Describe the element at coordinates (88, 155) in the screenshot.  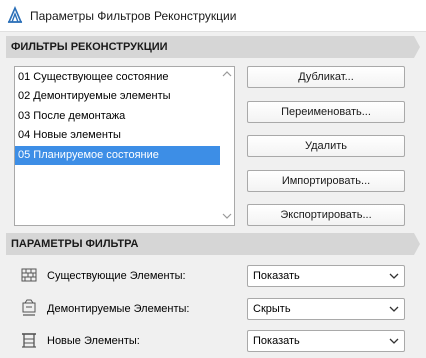
I see `list-item-label: 05 Планируемое состояние` at that location.